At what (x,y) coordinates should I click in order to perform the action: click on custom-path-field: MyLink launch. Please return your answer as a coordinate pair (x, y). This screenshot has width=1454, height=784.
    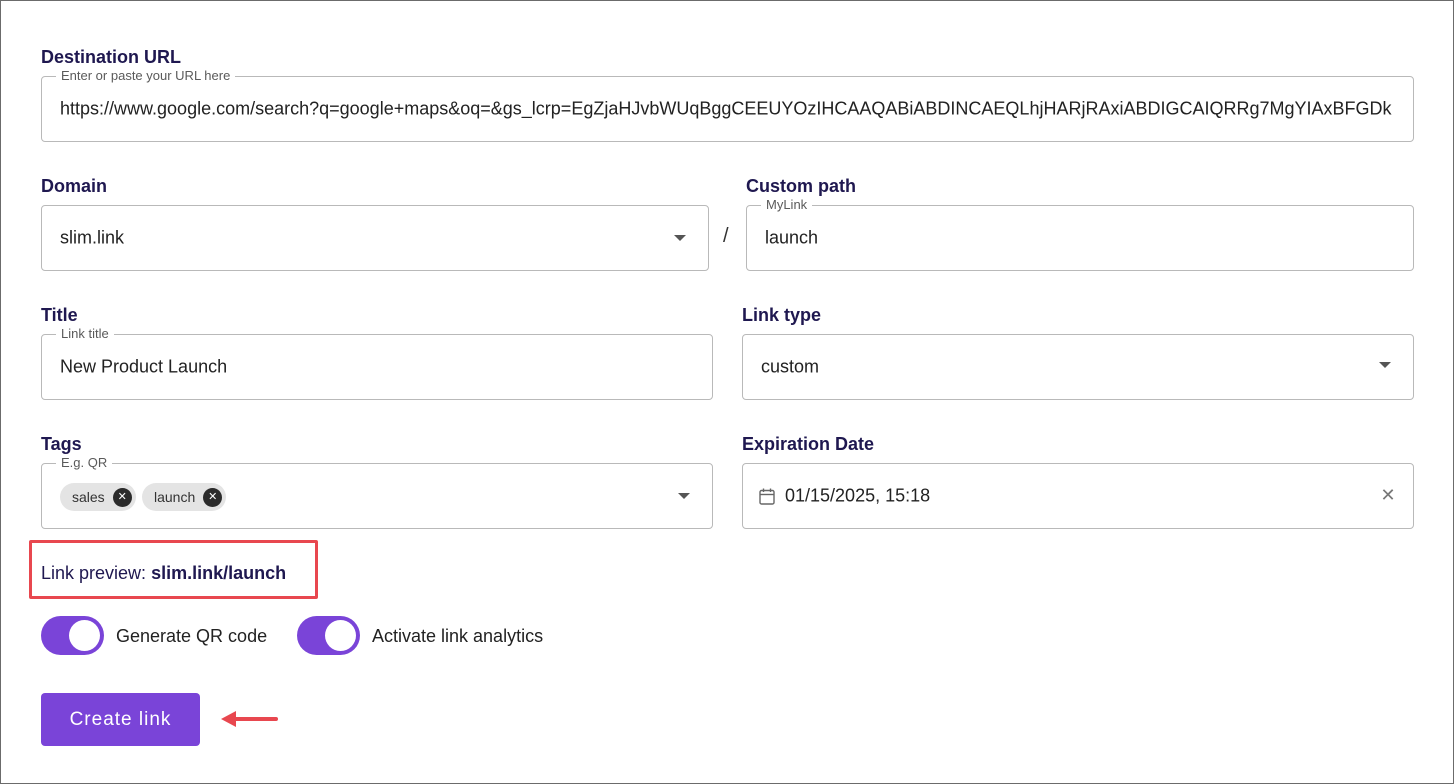
    Looking at the image, I should click on (1080, 234).